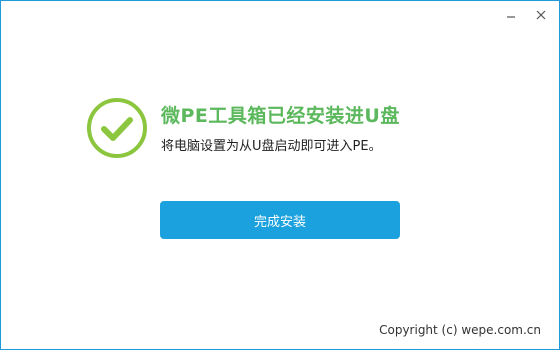 The width and height of the screenshot is (560, 350). I want to click on finish-install-button: 完成安装, so click(280, 220).